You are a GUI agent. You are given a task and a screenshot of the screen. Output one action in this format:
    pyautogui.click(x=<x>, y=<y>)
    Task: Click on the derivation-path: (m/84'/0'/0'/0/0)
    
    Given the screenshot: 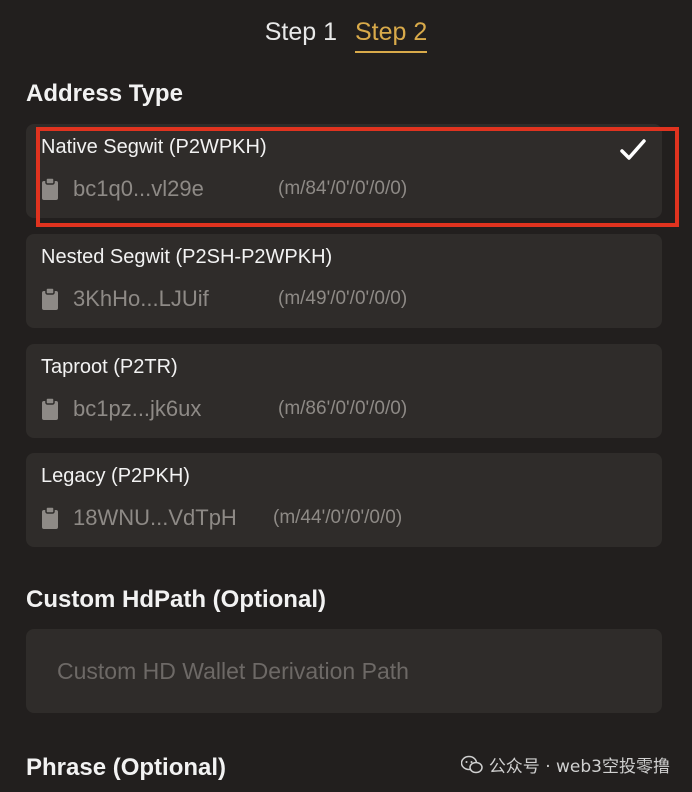 What is the action you would take?
    pyautogui.click(x=343, y=188)
    